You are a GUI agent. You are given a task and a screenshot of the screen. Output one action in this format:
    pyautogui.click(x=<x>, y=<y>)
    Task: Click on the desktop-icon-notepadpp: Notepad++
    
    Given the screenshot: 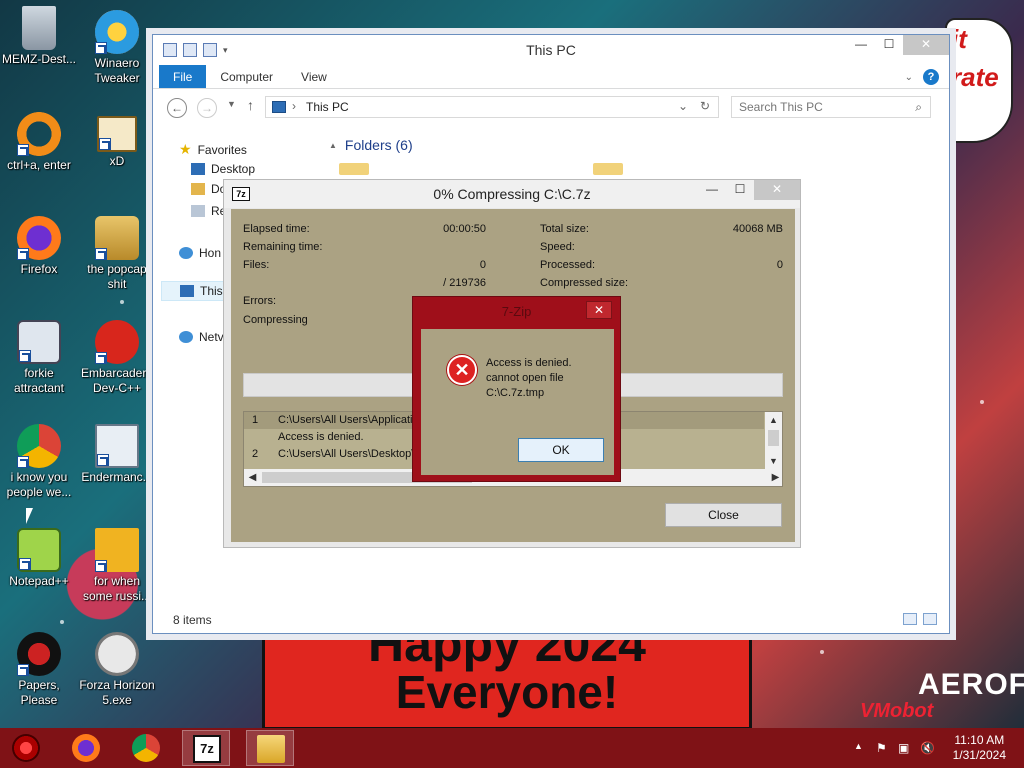 What is the action you would take?
    pyautogui.click(x=39, y=558)
    